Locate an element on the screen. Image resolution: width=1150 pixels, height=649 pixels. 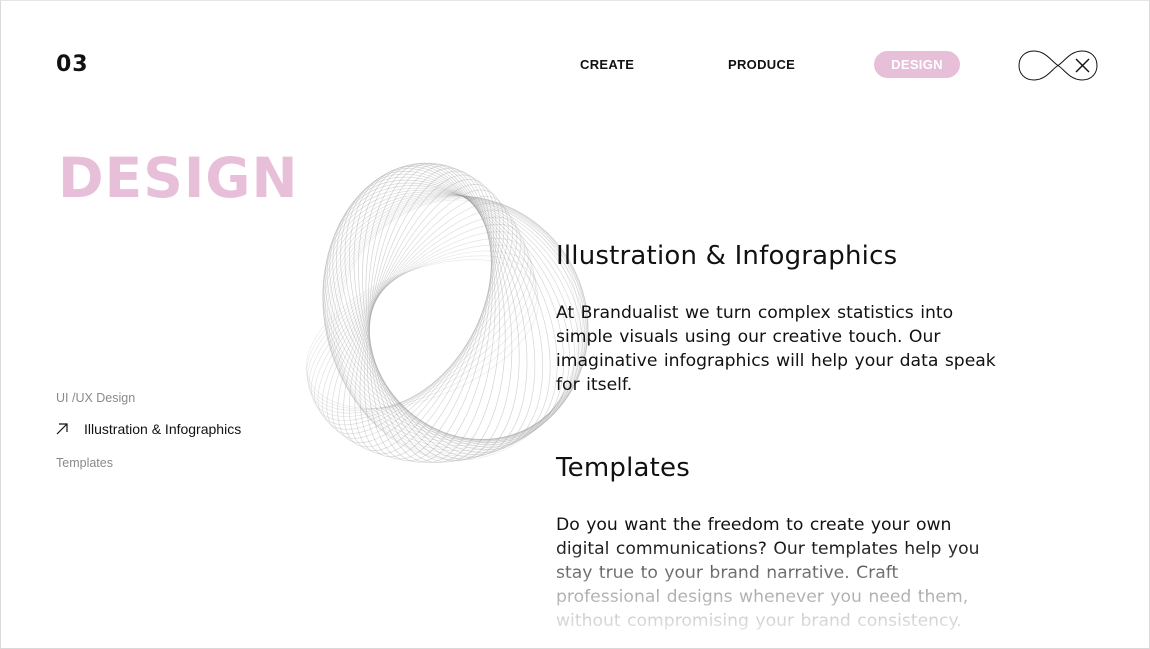
side-nav-item-illustration: Illustration & Infographics is located at coordinates (148, 429).